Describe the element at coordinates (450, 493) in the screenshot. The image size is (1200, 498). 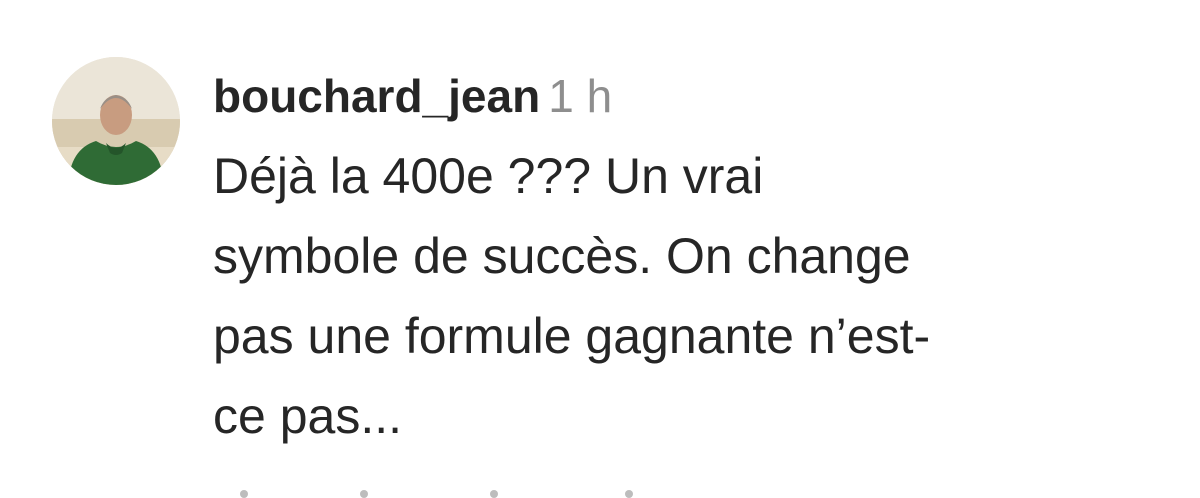
I see `comment-actions-row` at that location.